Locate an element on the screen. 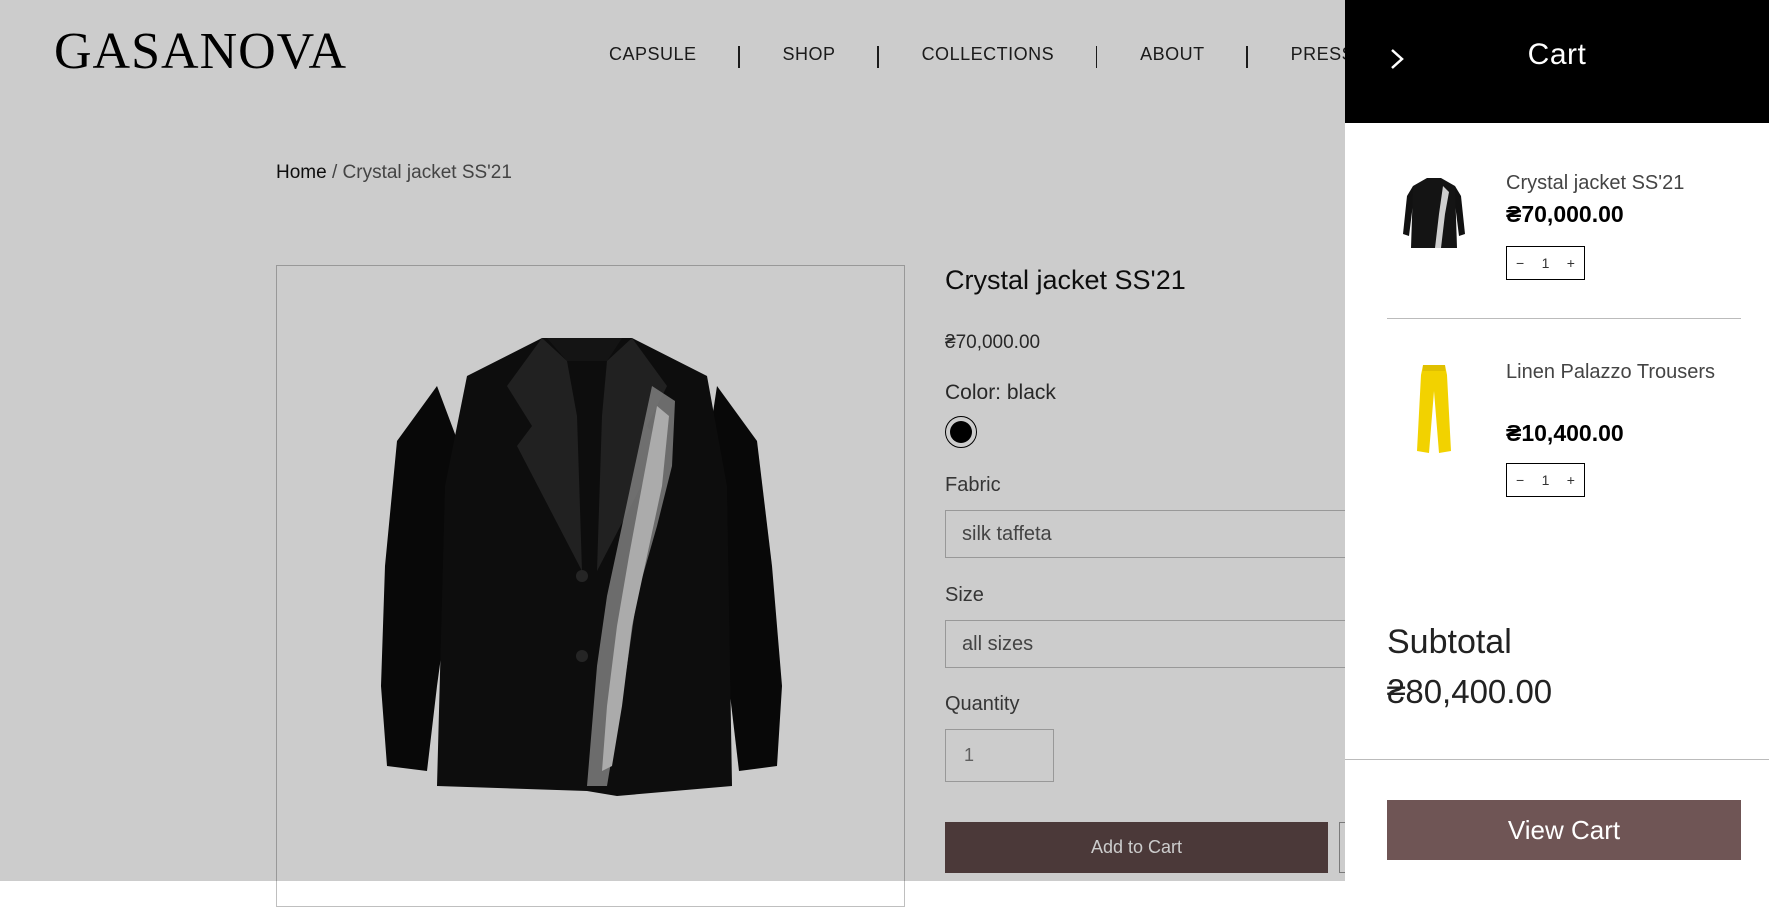  cart-item-price: ₴10,400.00 is located at coordinates (1565, 433).